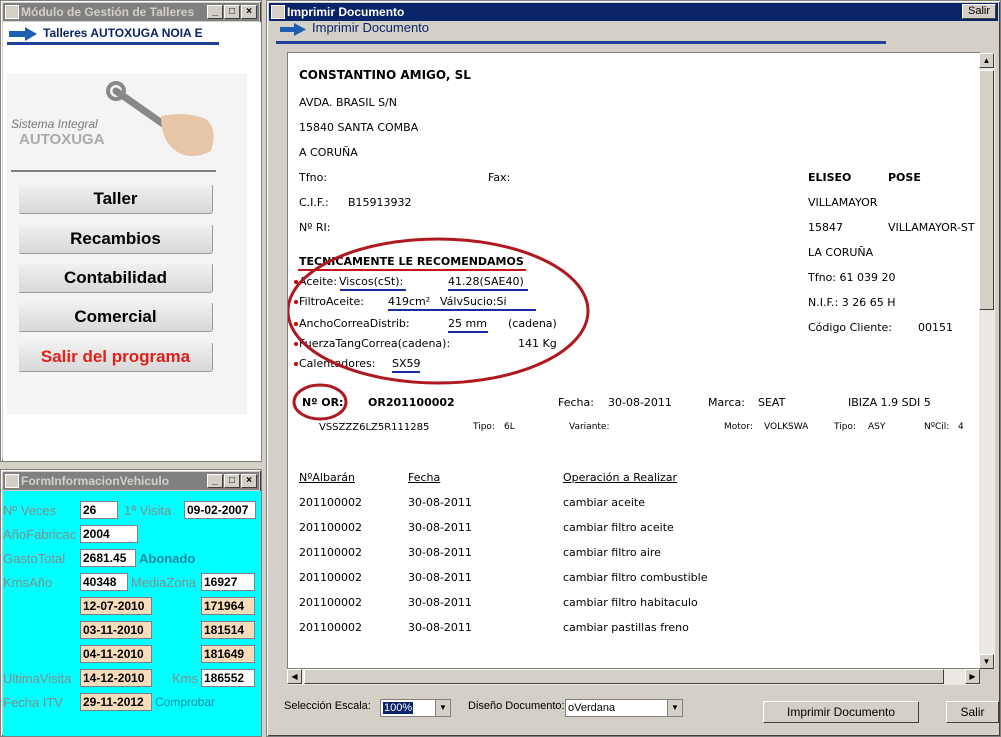 This screenshot has height=737, width=1001. I want to click on order-motor-label: Motor:, so click(738, 427).